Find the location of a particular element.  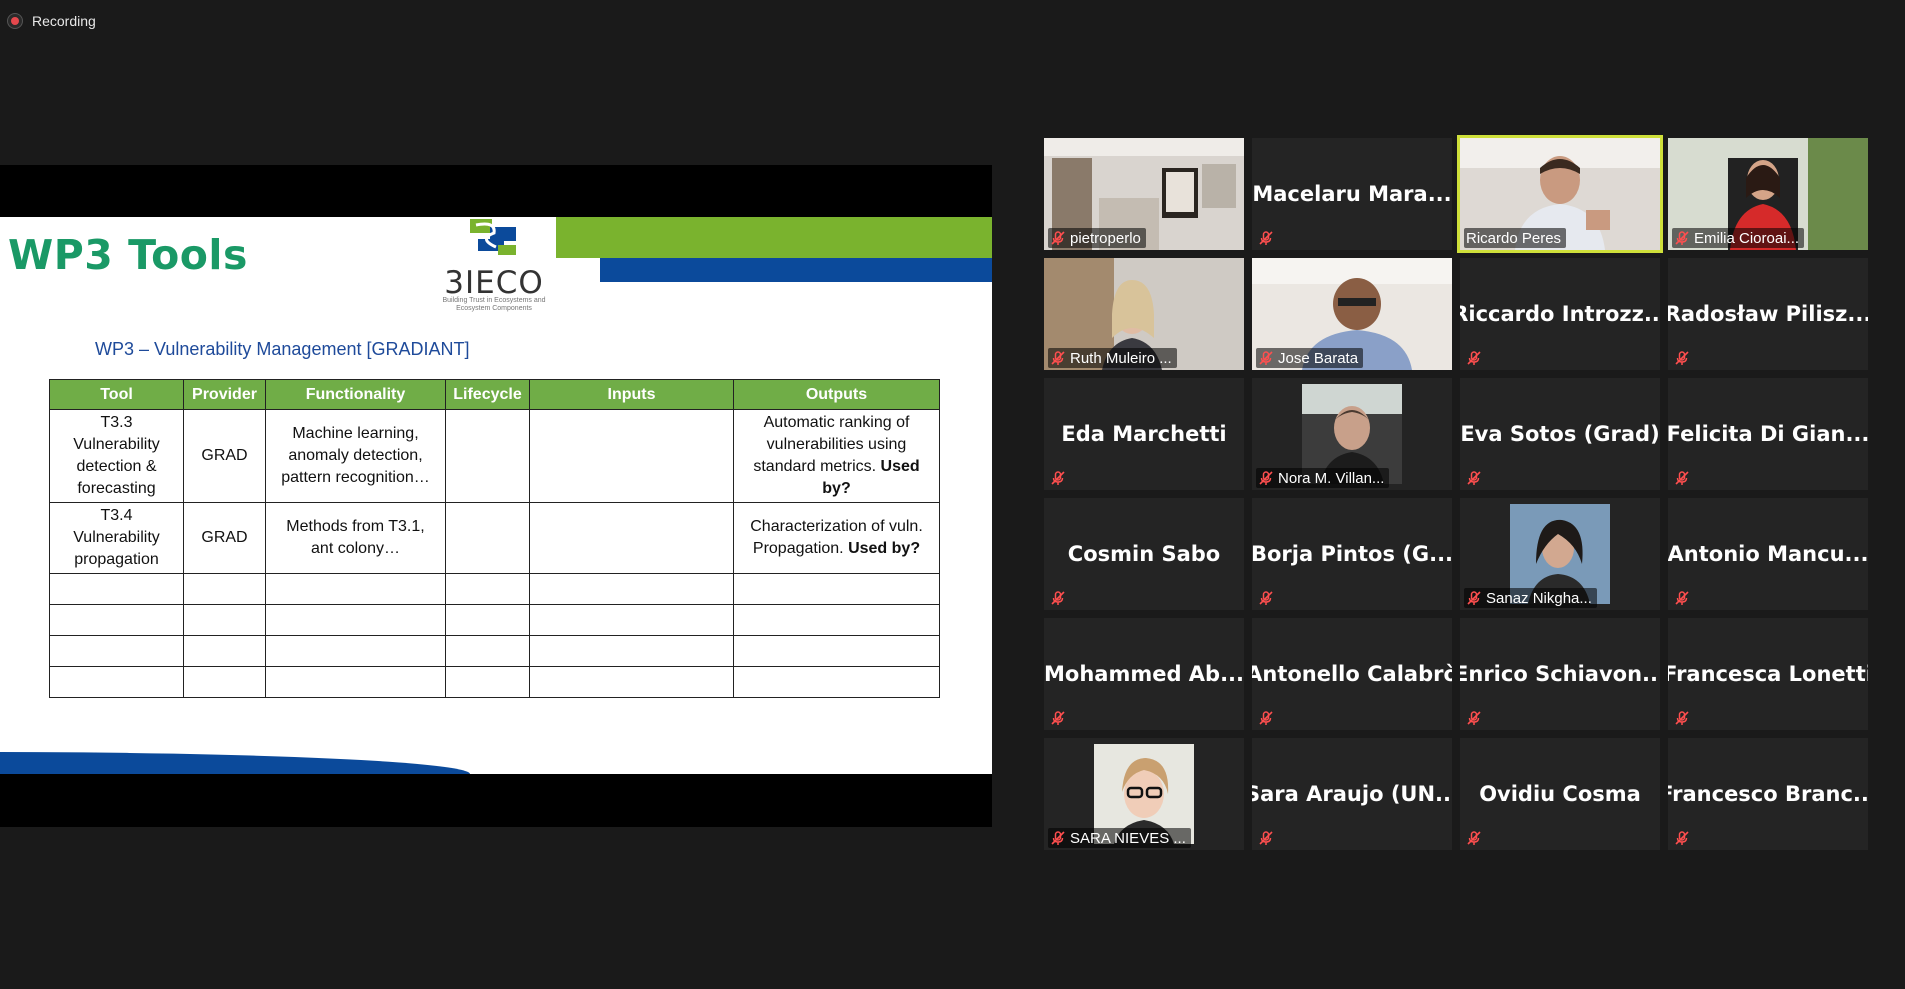

cell-line: propagation is located at coordinates (116, 559).